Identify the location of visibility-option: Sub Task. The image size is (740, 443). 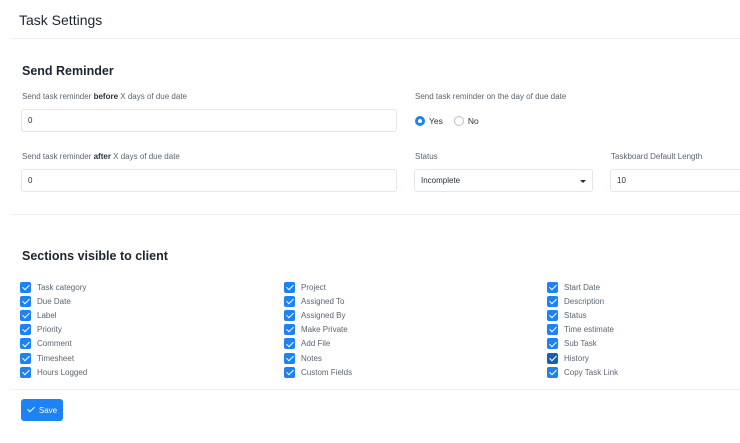
(582, 344).